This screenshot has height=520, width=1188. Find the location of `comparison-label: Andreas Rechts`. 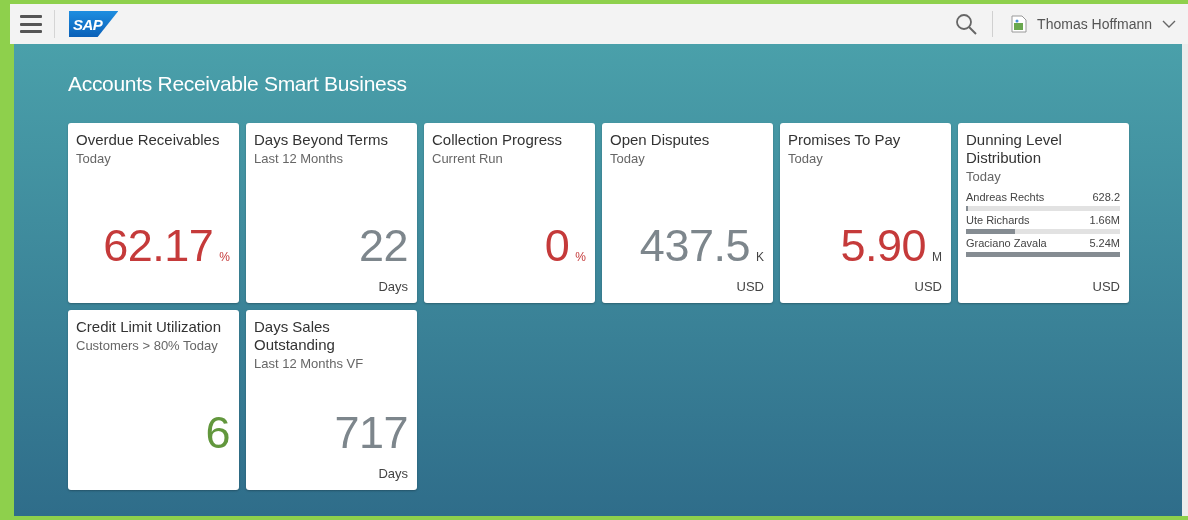

comparison-label: Andreas Rechts is located at coordinates (1005, 197).